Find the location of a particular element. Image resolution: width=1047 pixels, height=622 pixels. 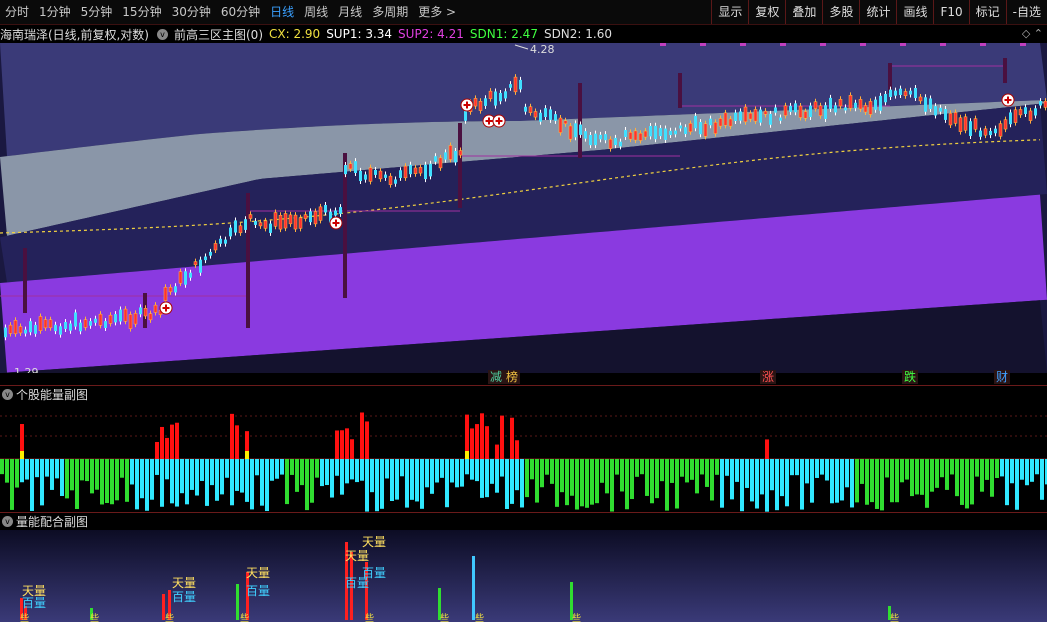

event-tag-2: 涨 is located at coordinates (768, 377).